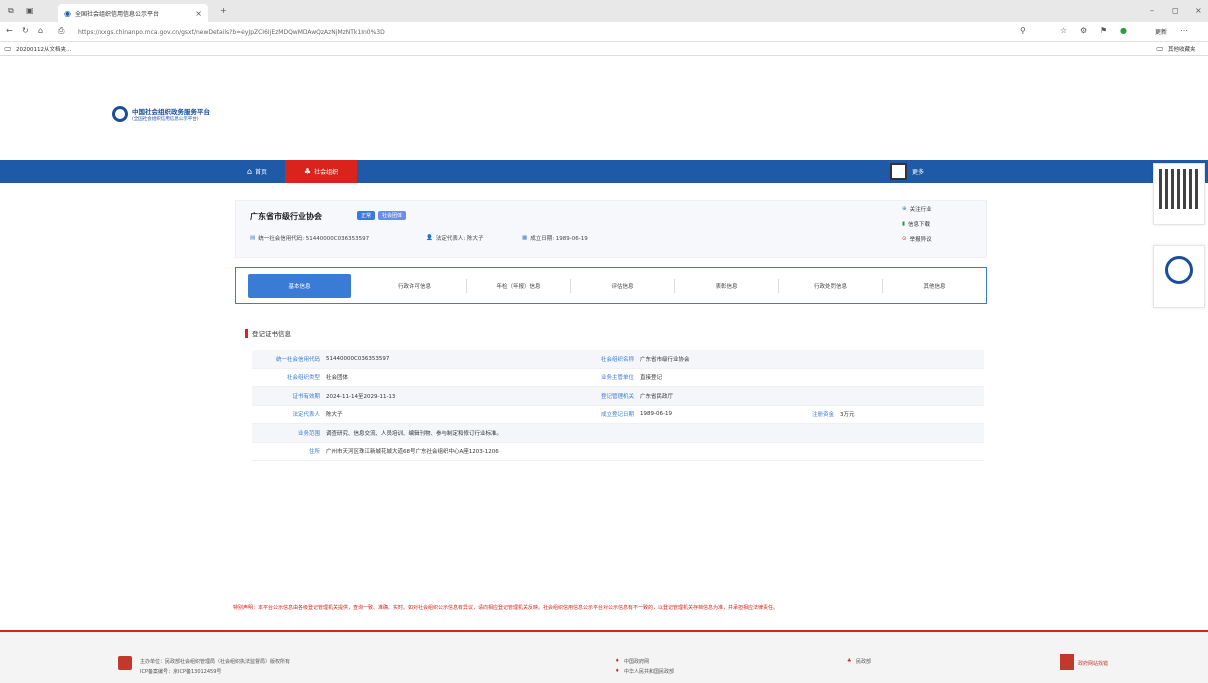 Image resolution: width=1208 pixels, height=683 pixels. Describe the element at coordinates (334, 415) in the screenshot. I see `rep-value: 陈大子` at that location.